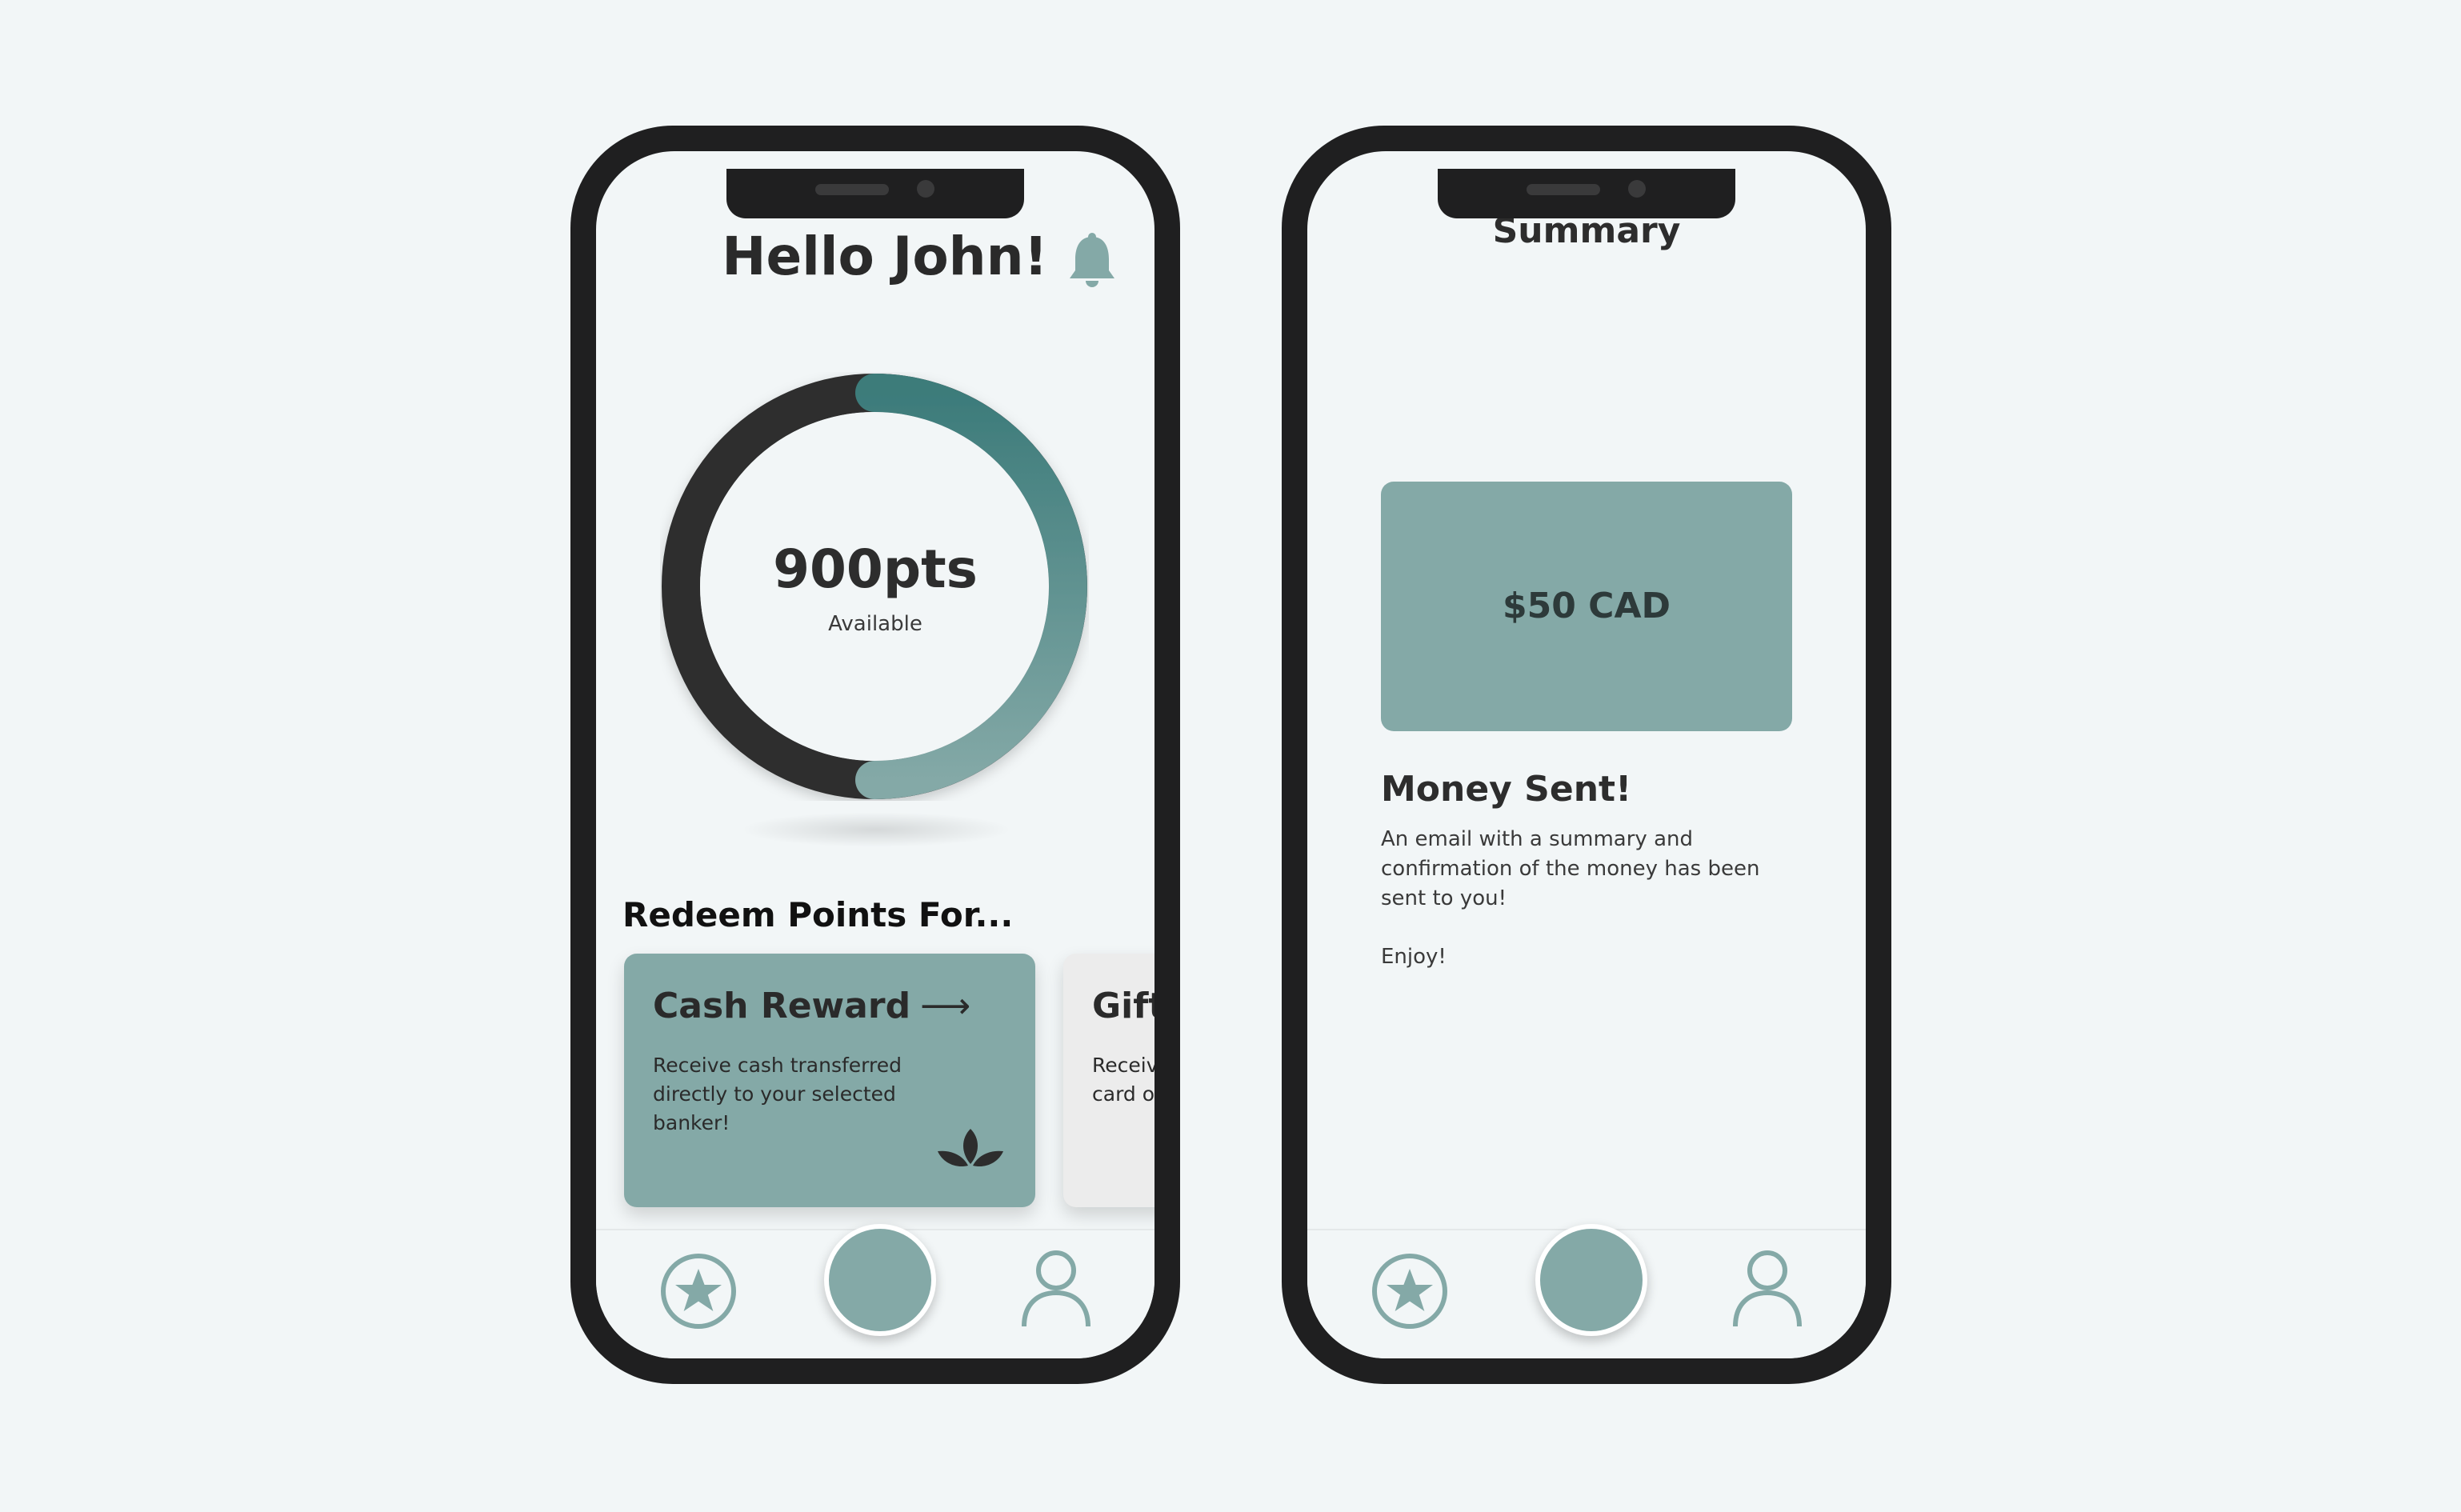 This screenshot has height=1512, width=2461. Describe the element at coordinates (1123, 1080) in the screenshot. I see `gift-card-description: Receiv card o` at that location.